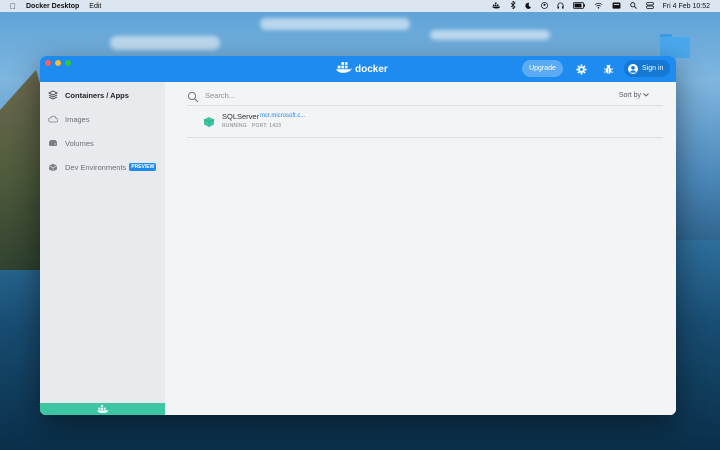 This screenshot has width=720, height=450. I want to click on settings-gear-icon, so click(581, 69).